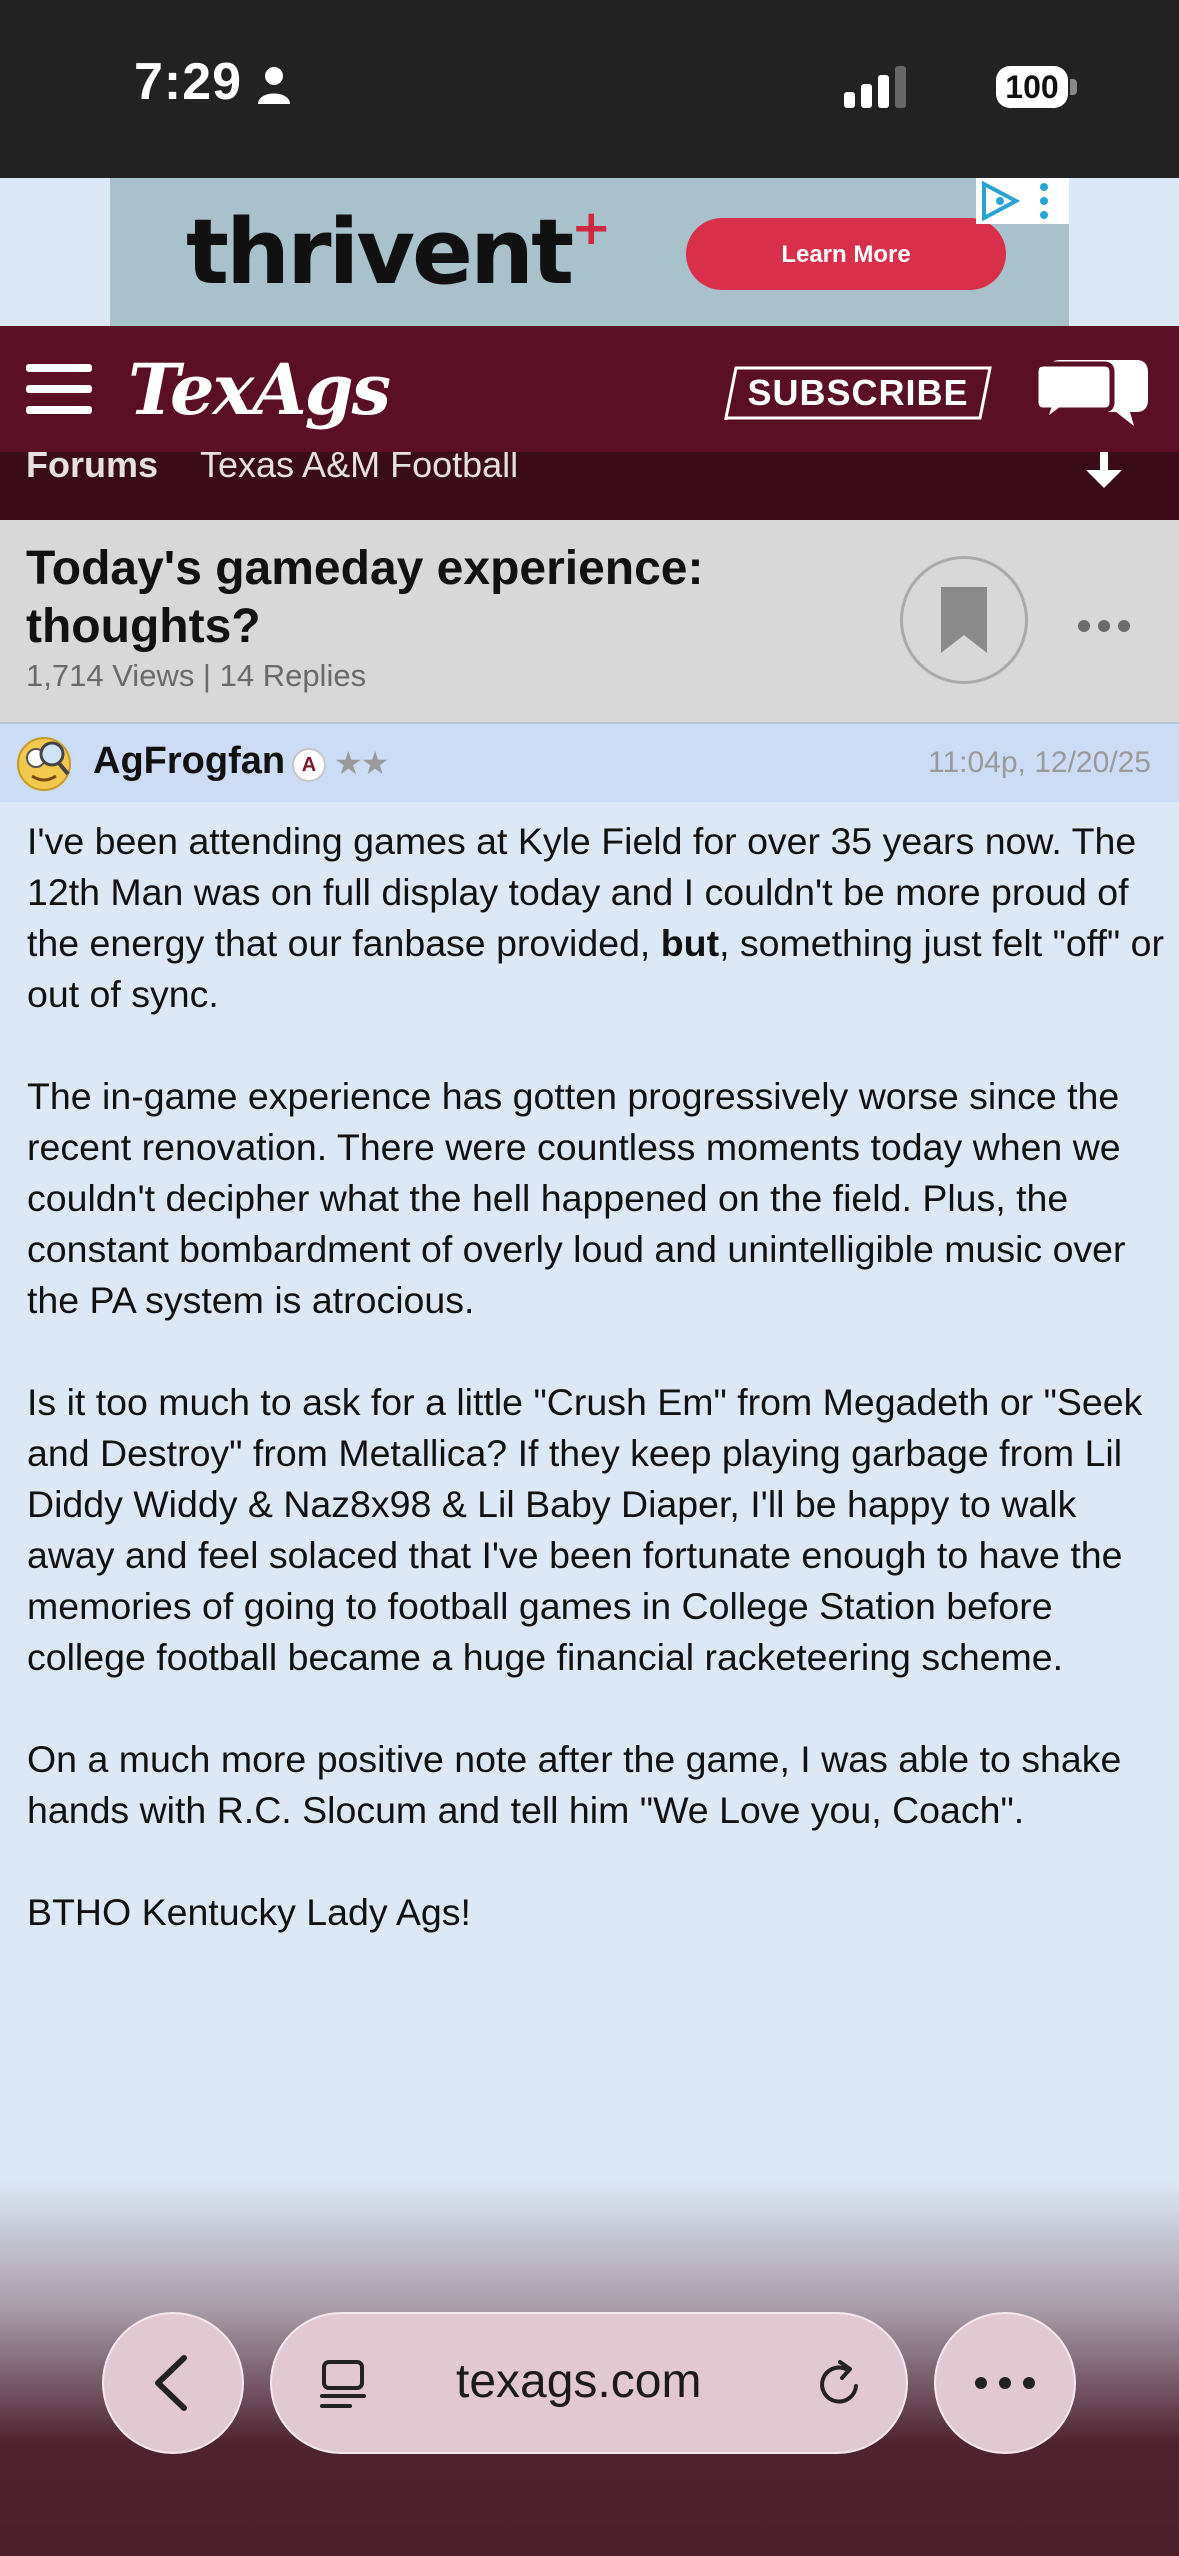  I want to click on post-header: AgFrogfan A ★★ 11:04p, 12/20/25, so click(589, 763).